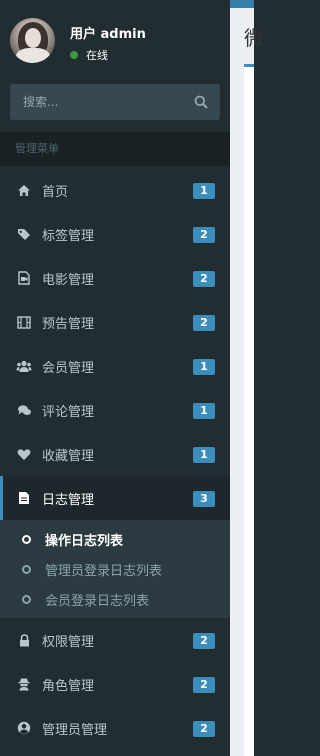 This screenshot has height=756, width=320. Describe the element at coordinates (24, 684) in the screenshot. I see `user-secret-icon` at that location.